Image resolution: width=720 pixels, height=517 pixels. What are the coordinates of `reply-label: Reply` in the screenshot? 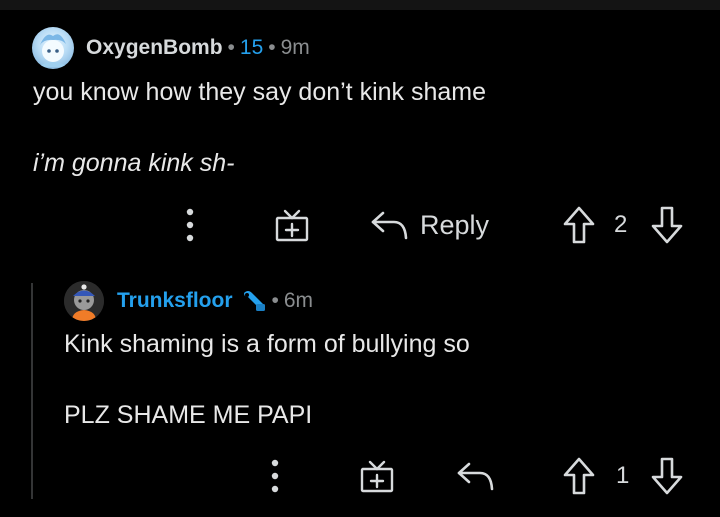 It's located at (455, 225).